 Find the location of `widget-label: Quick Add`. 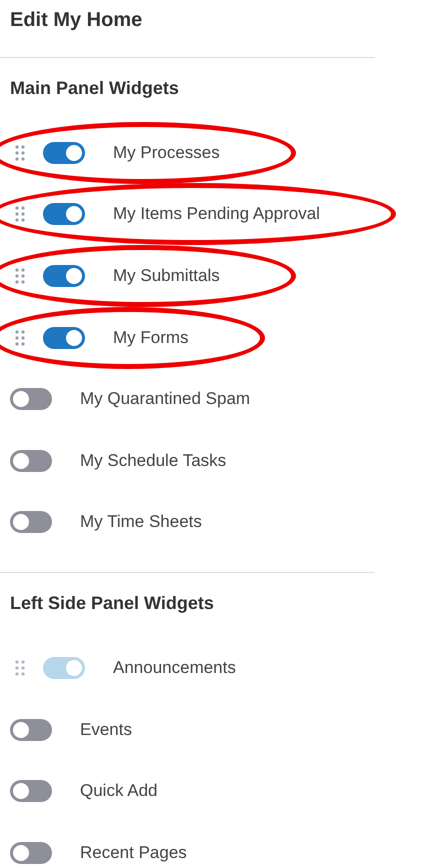

widget-label: Quick Add is located at coordinates (119, 791).